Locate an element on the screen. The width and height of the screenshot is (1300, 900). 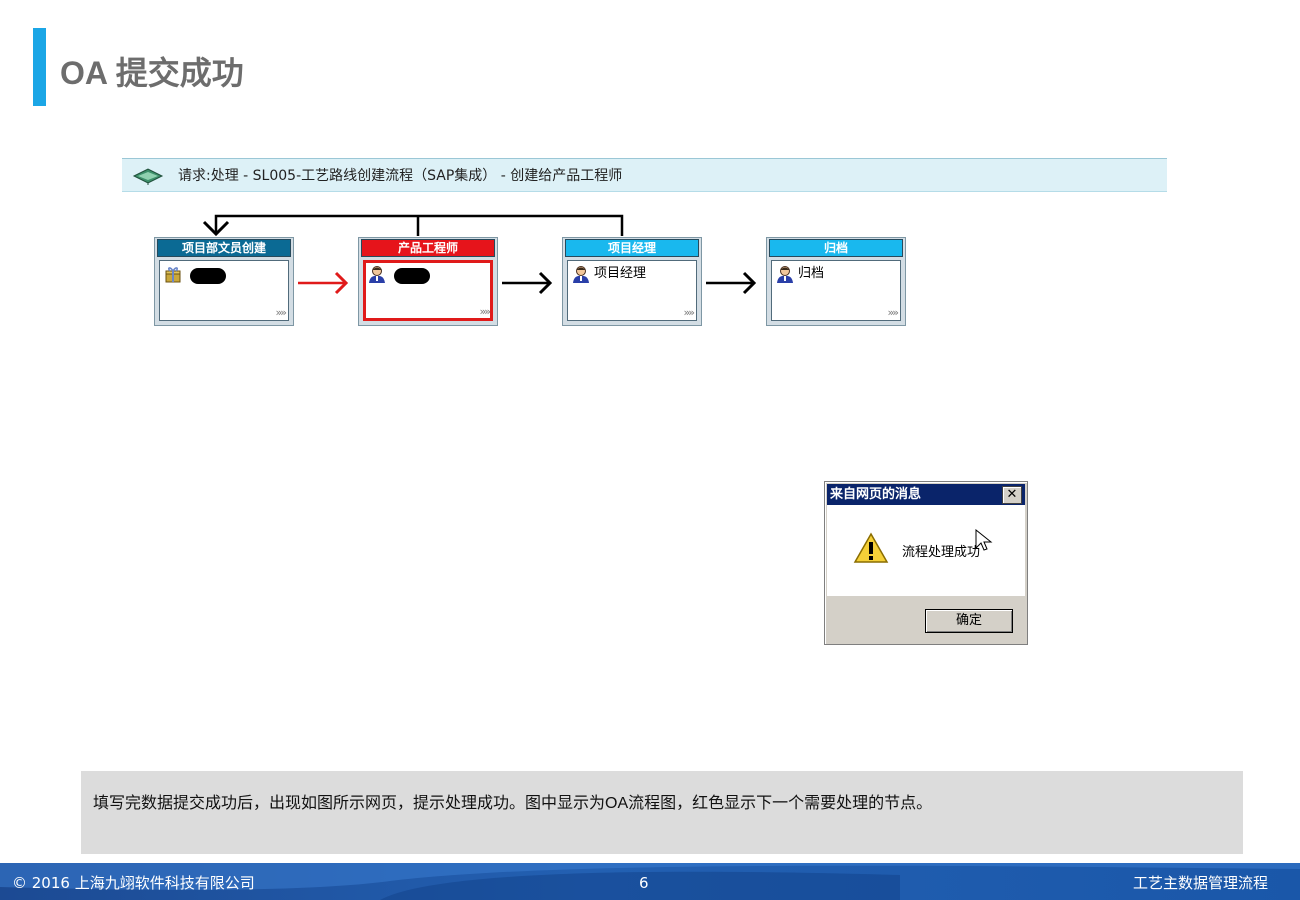
arrow-3-head is located at coordinates (749, 283).